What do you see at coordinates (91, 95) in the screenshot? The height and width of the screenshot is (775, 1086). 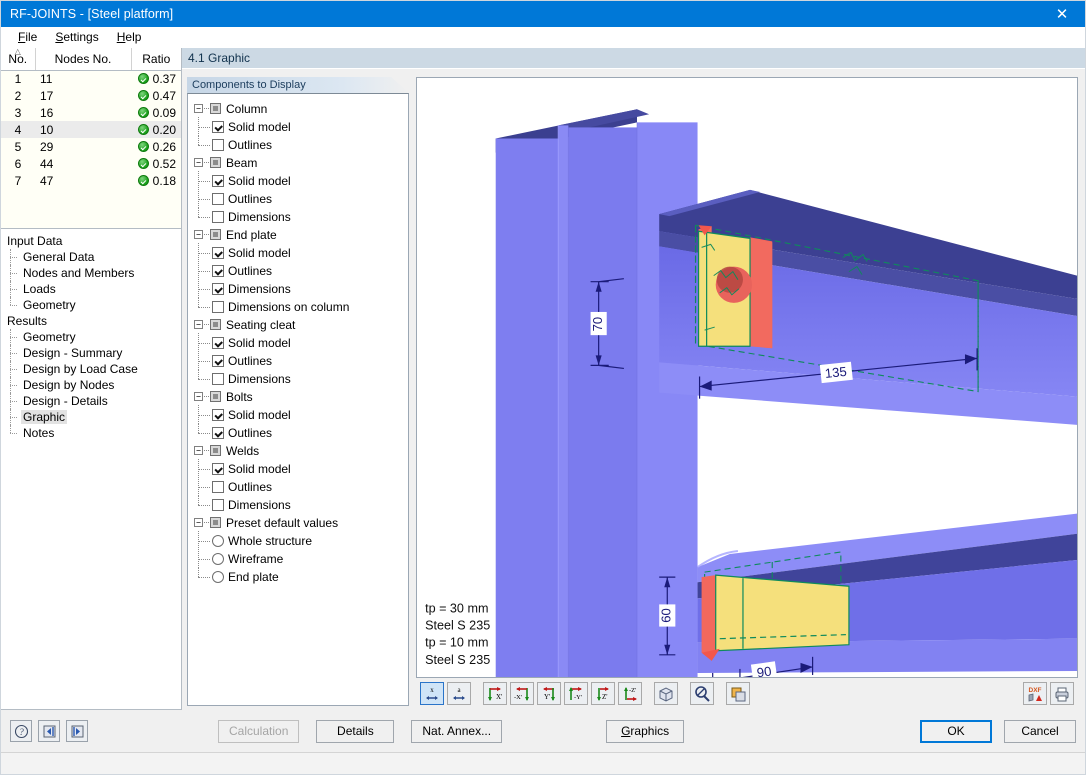 I see `table-row: 2 17 0.47` at bounding box center [91, 95].